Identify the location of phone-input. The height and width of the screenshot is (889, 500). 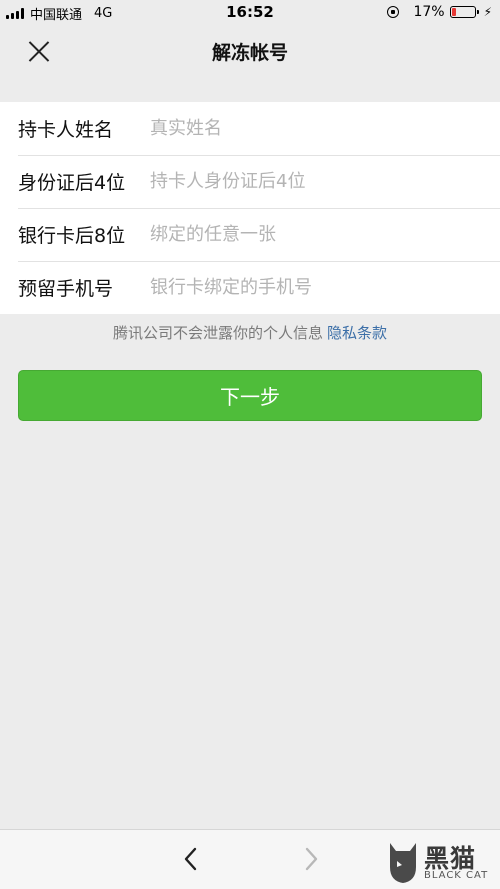
(315, 287).